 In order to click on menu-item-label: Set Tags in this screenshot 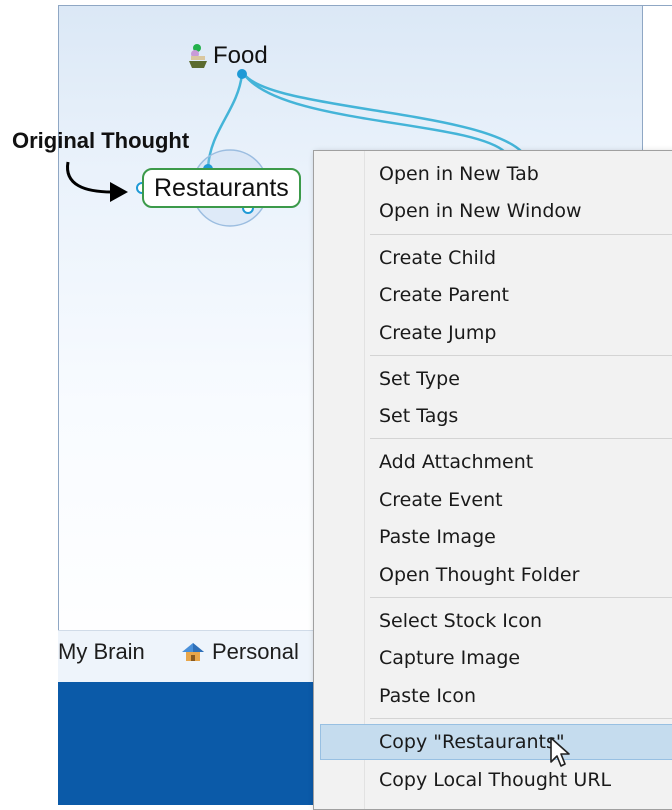, I will do `click(419, 416)`.